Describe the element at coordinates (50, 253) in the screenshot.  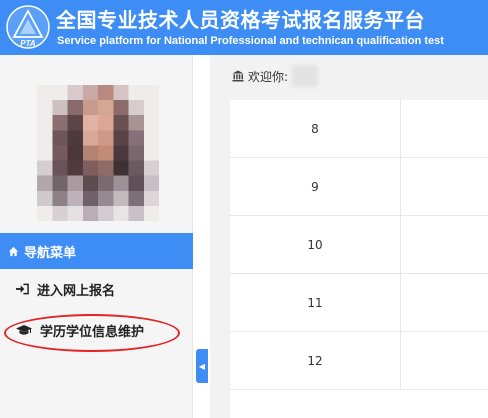
I see `nav-menu-title: 导航菜单` at that location.